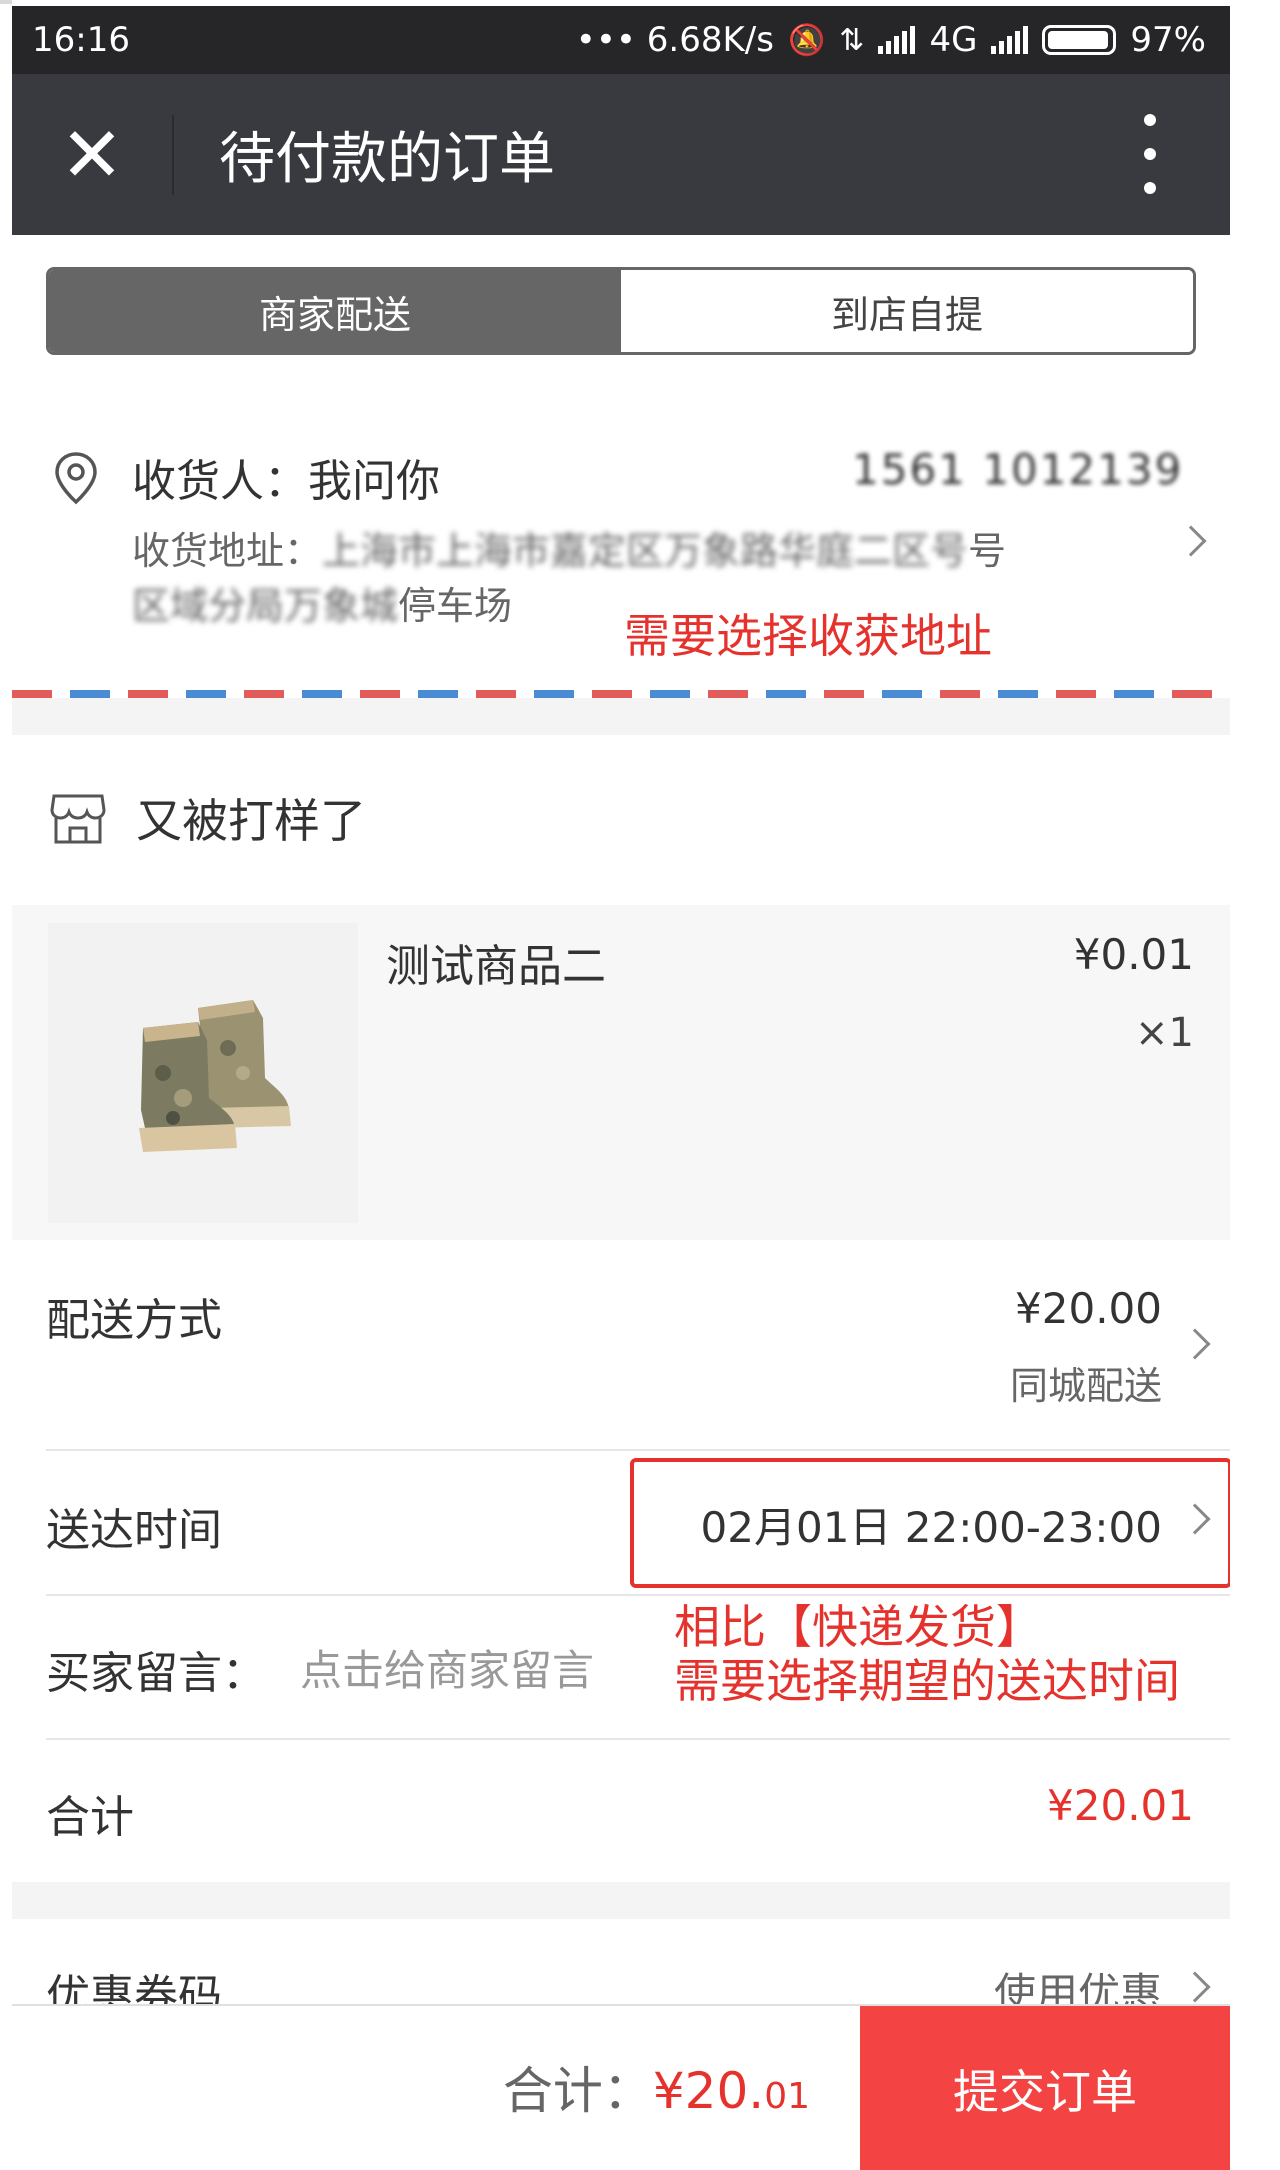 The height and width of the screenshot is (2170, 1280). Describe the element at coordinates (1164, 1033) in the screenshot. I see `product-quantity: ×1` at that location.